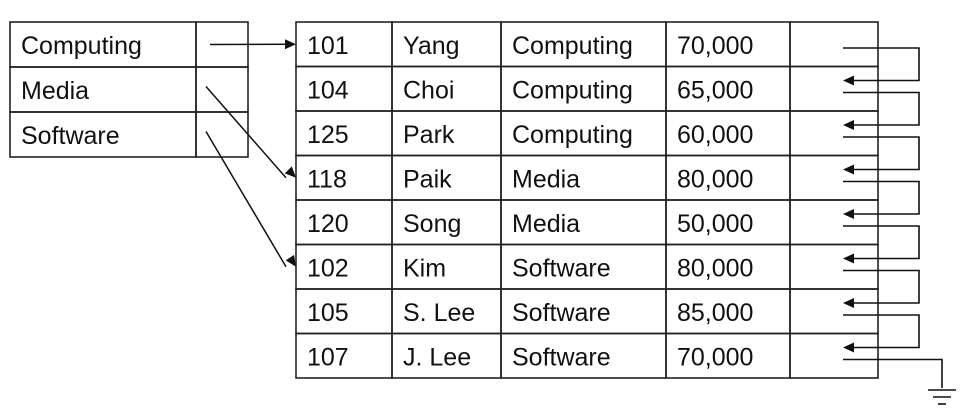 The width and height of the screenshot is (971, 420). Describe the element at coordinates (327, 180) in the screenshot. I see `record-id: 118` at that location.